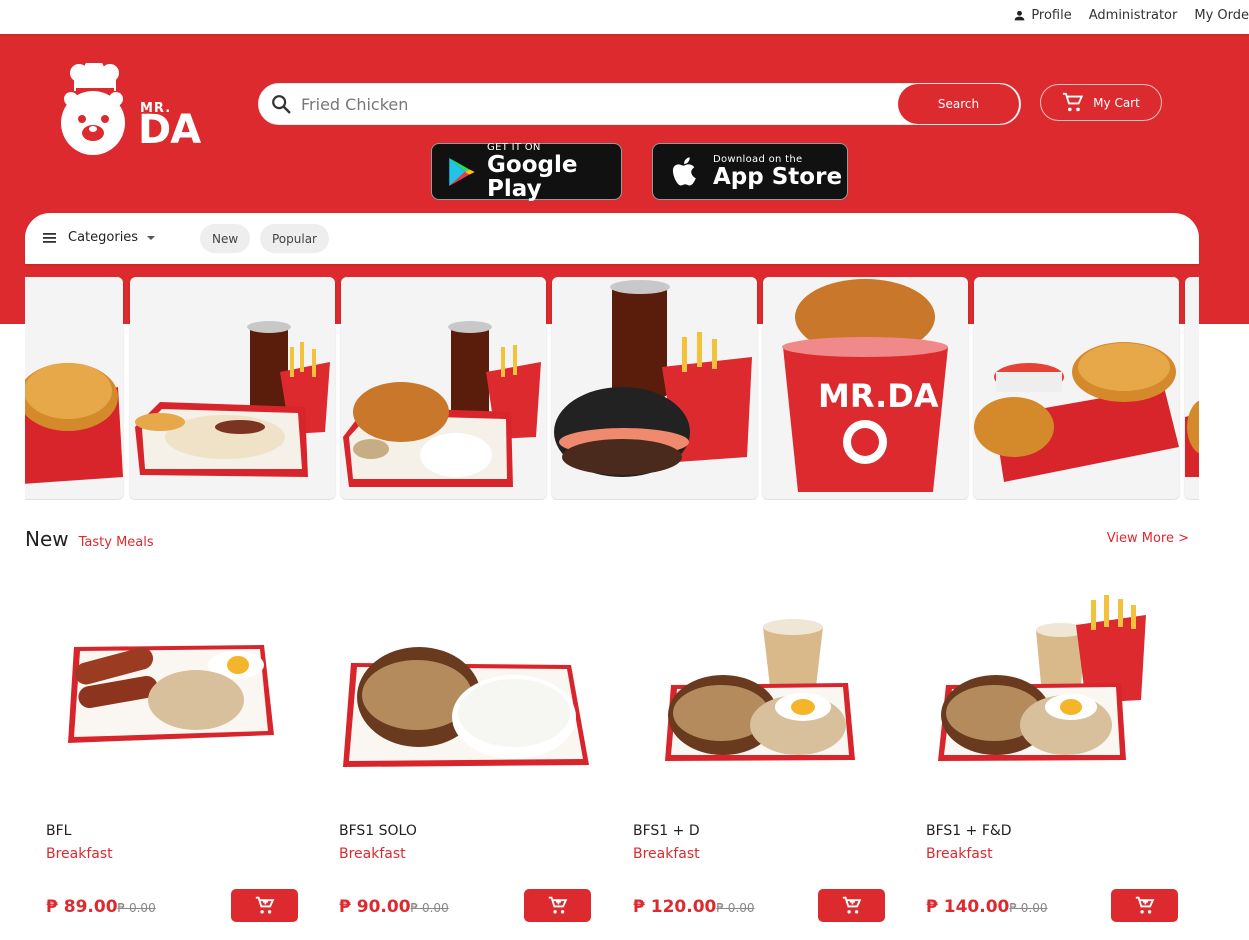 The height and width of the screenshot is (940, 1249). What do you see at coordinates (878, 396) in the screenshot?
I see `svg-text: MR.DA` at bounding box center [878, 396].